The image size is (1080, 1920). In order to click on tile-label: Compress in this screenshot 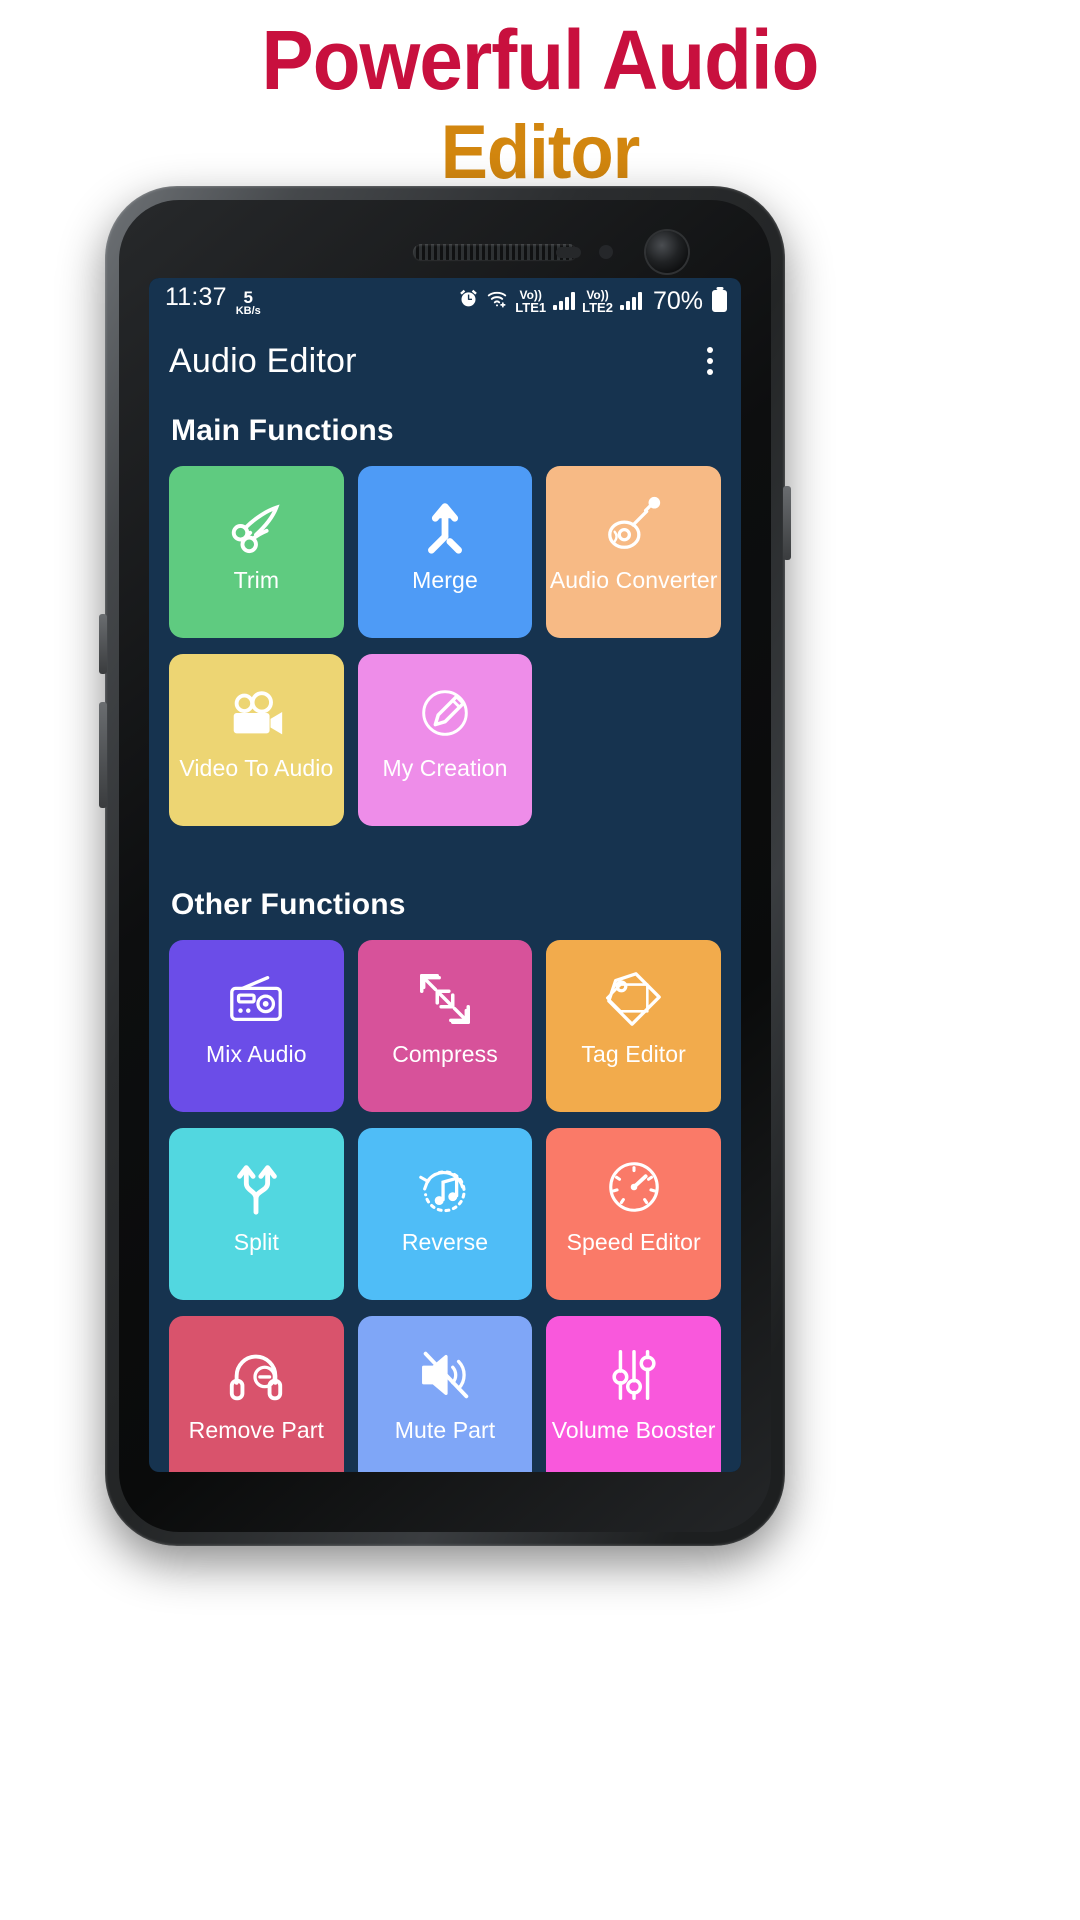, I will do `click(445, 1054)`.